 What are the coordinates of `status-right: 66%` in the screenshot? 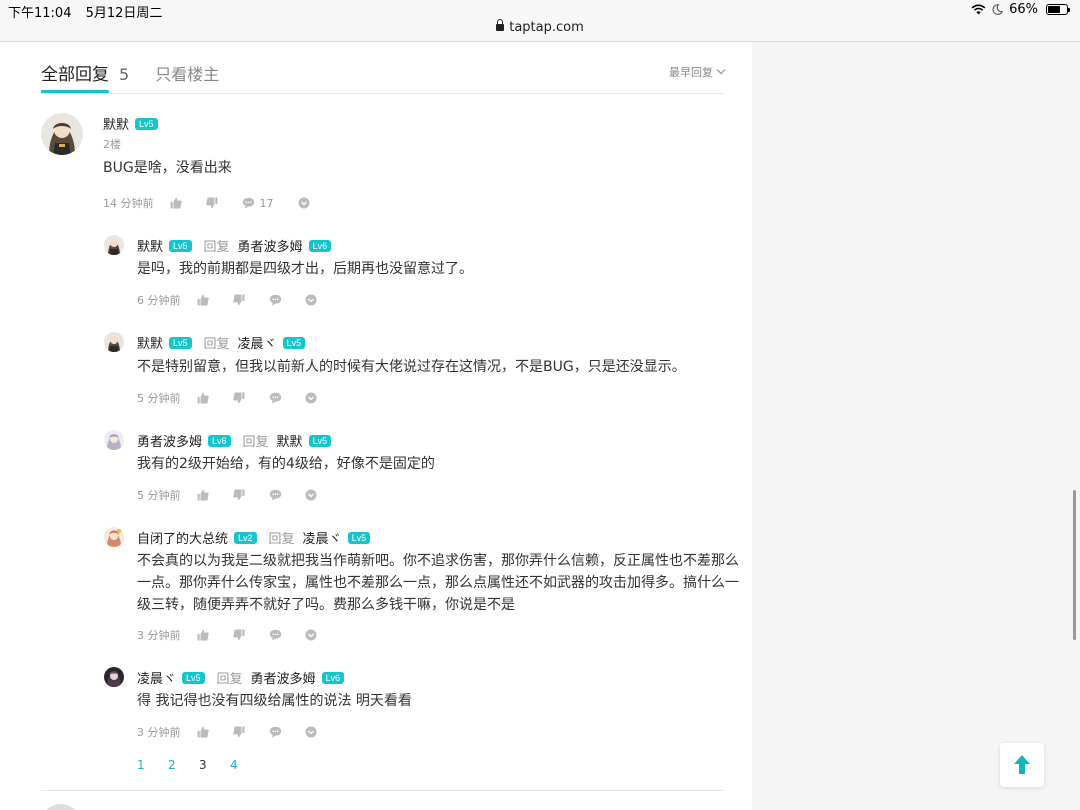 It's located at (1020, 9).